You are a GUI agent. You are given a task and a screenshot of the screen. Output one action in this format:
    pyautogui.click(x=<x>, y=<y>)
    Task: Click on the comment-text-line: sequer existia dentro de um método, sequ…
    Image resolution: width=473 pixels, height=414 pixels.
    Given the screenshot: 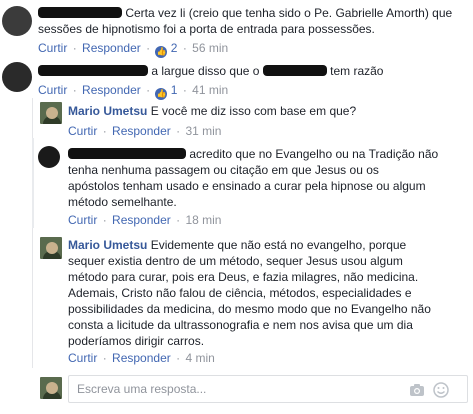 What is the action you would take?
    pyautogui.click(x=235, y=261)
    